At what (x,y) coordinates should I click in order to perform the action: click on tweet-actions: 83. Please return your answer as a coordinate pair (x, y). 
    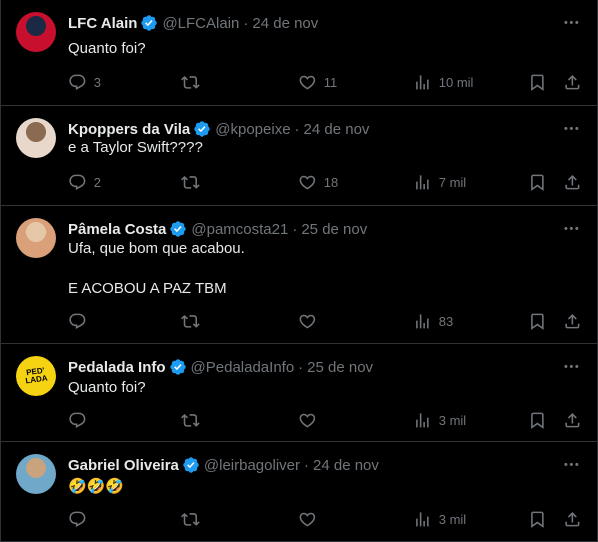
    Looking at the image, I should click on (299, 322).